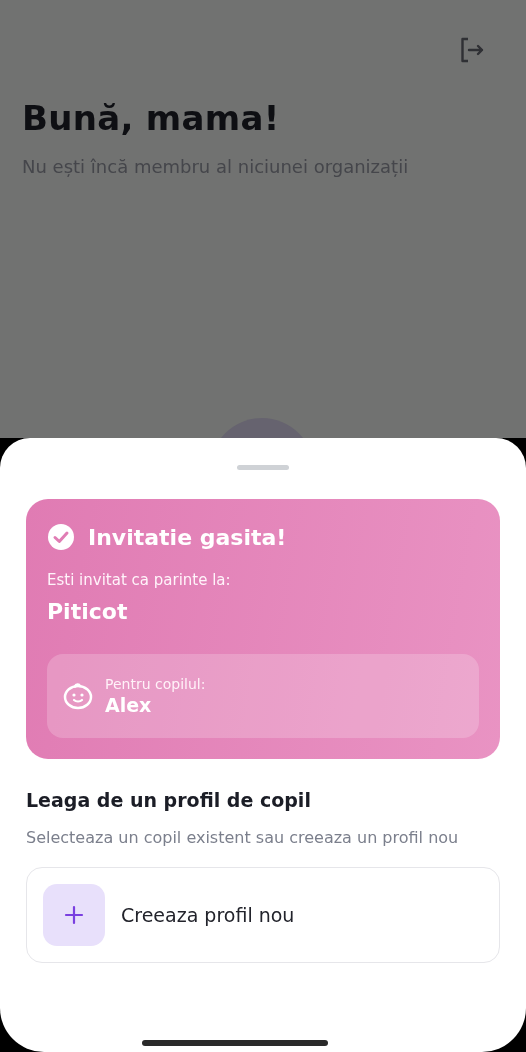 This screenshot has width=526, height=1052. I want to click on child-name: Alex, so click(129, 705).